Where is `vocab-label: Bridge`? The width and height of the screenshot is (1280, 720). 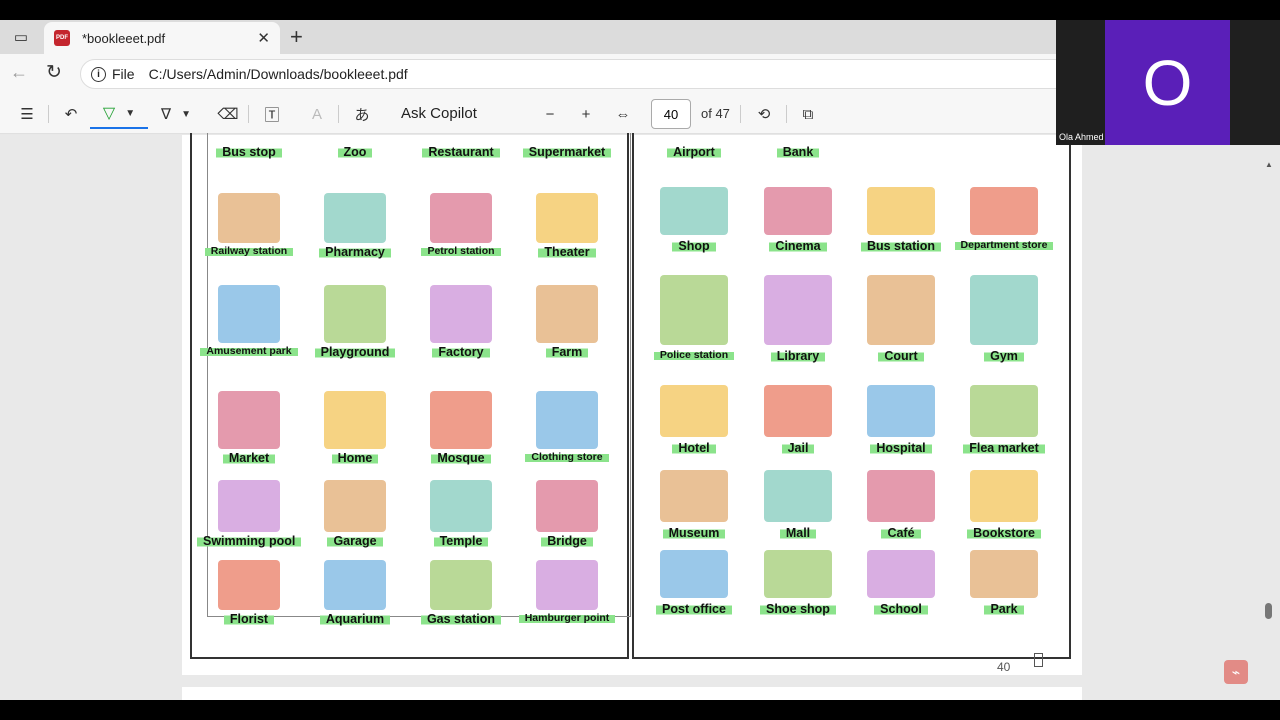
vocab-label: Bridge is located at coordinates (567, 541).